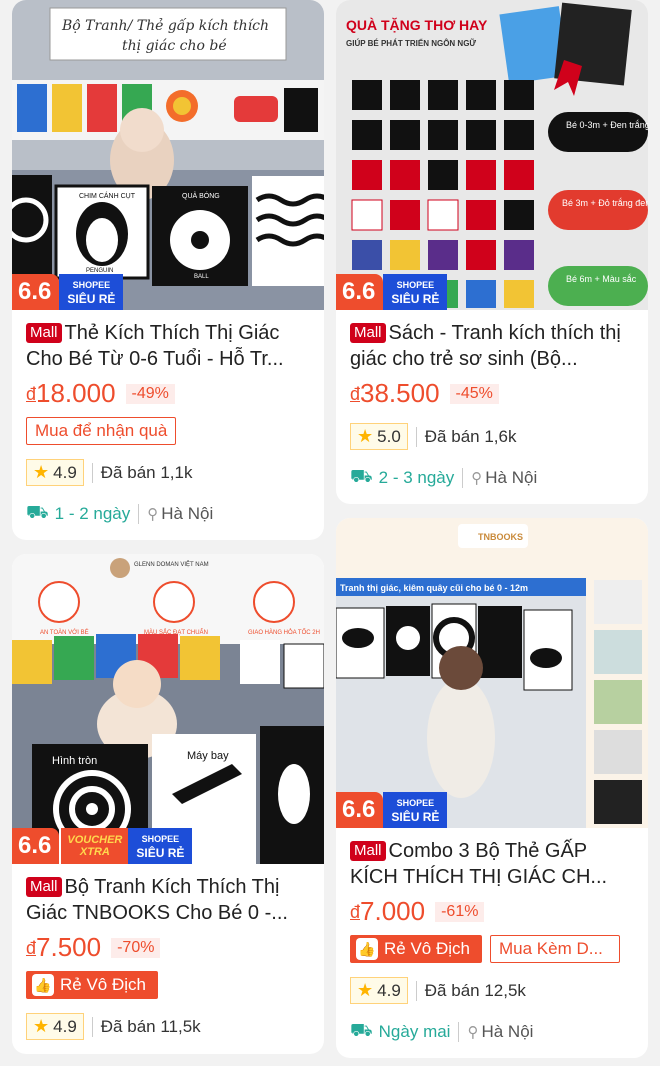  Describe the element at coordinates (165, 25) in the screenshot. I see `image-caption: Bộ Tranh/ Thẻ gấp kích thích` at that location.